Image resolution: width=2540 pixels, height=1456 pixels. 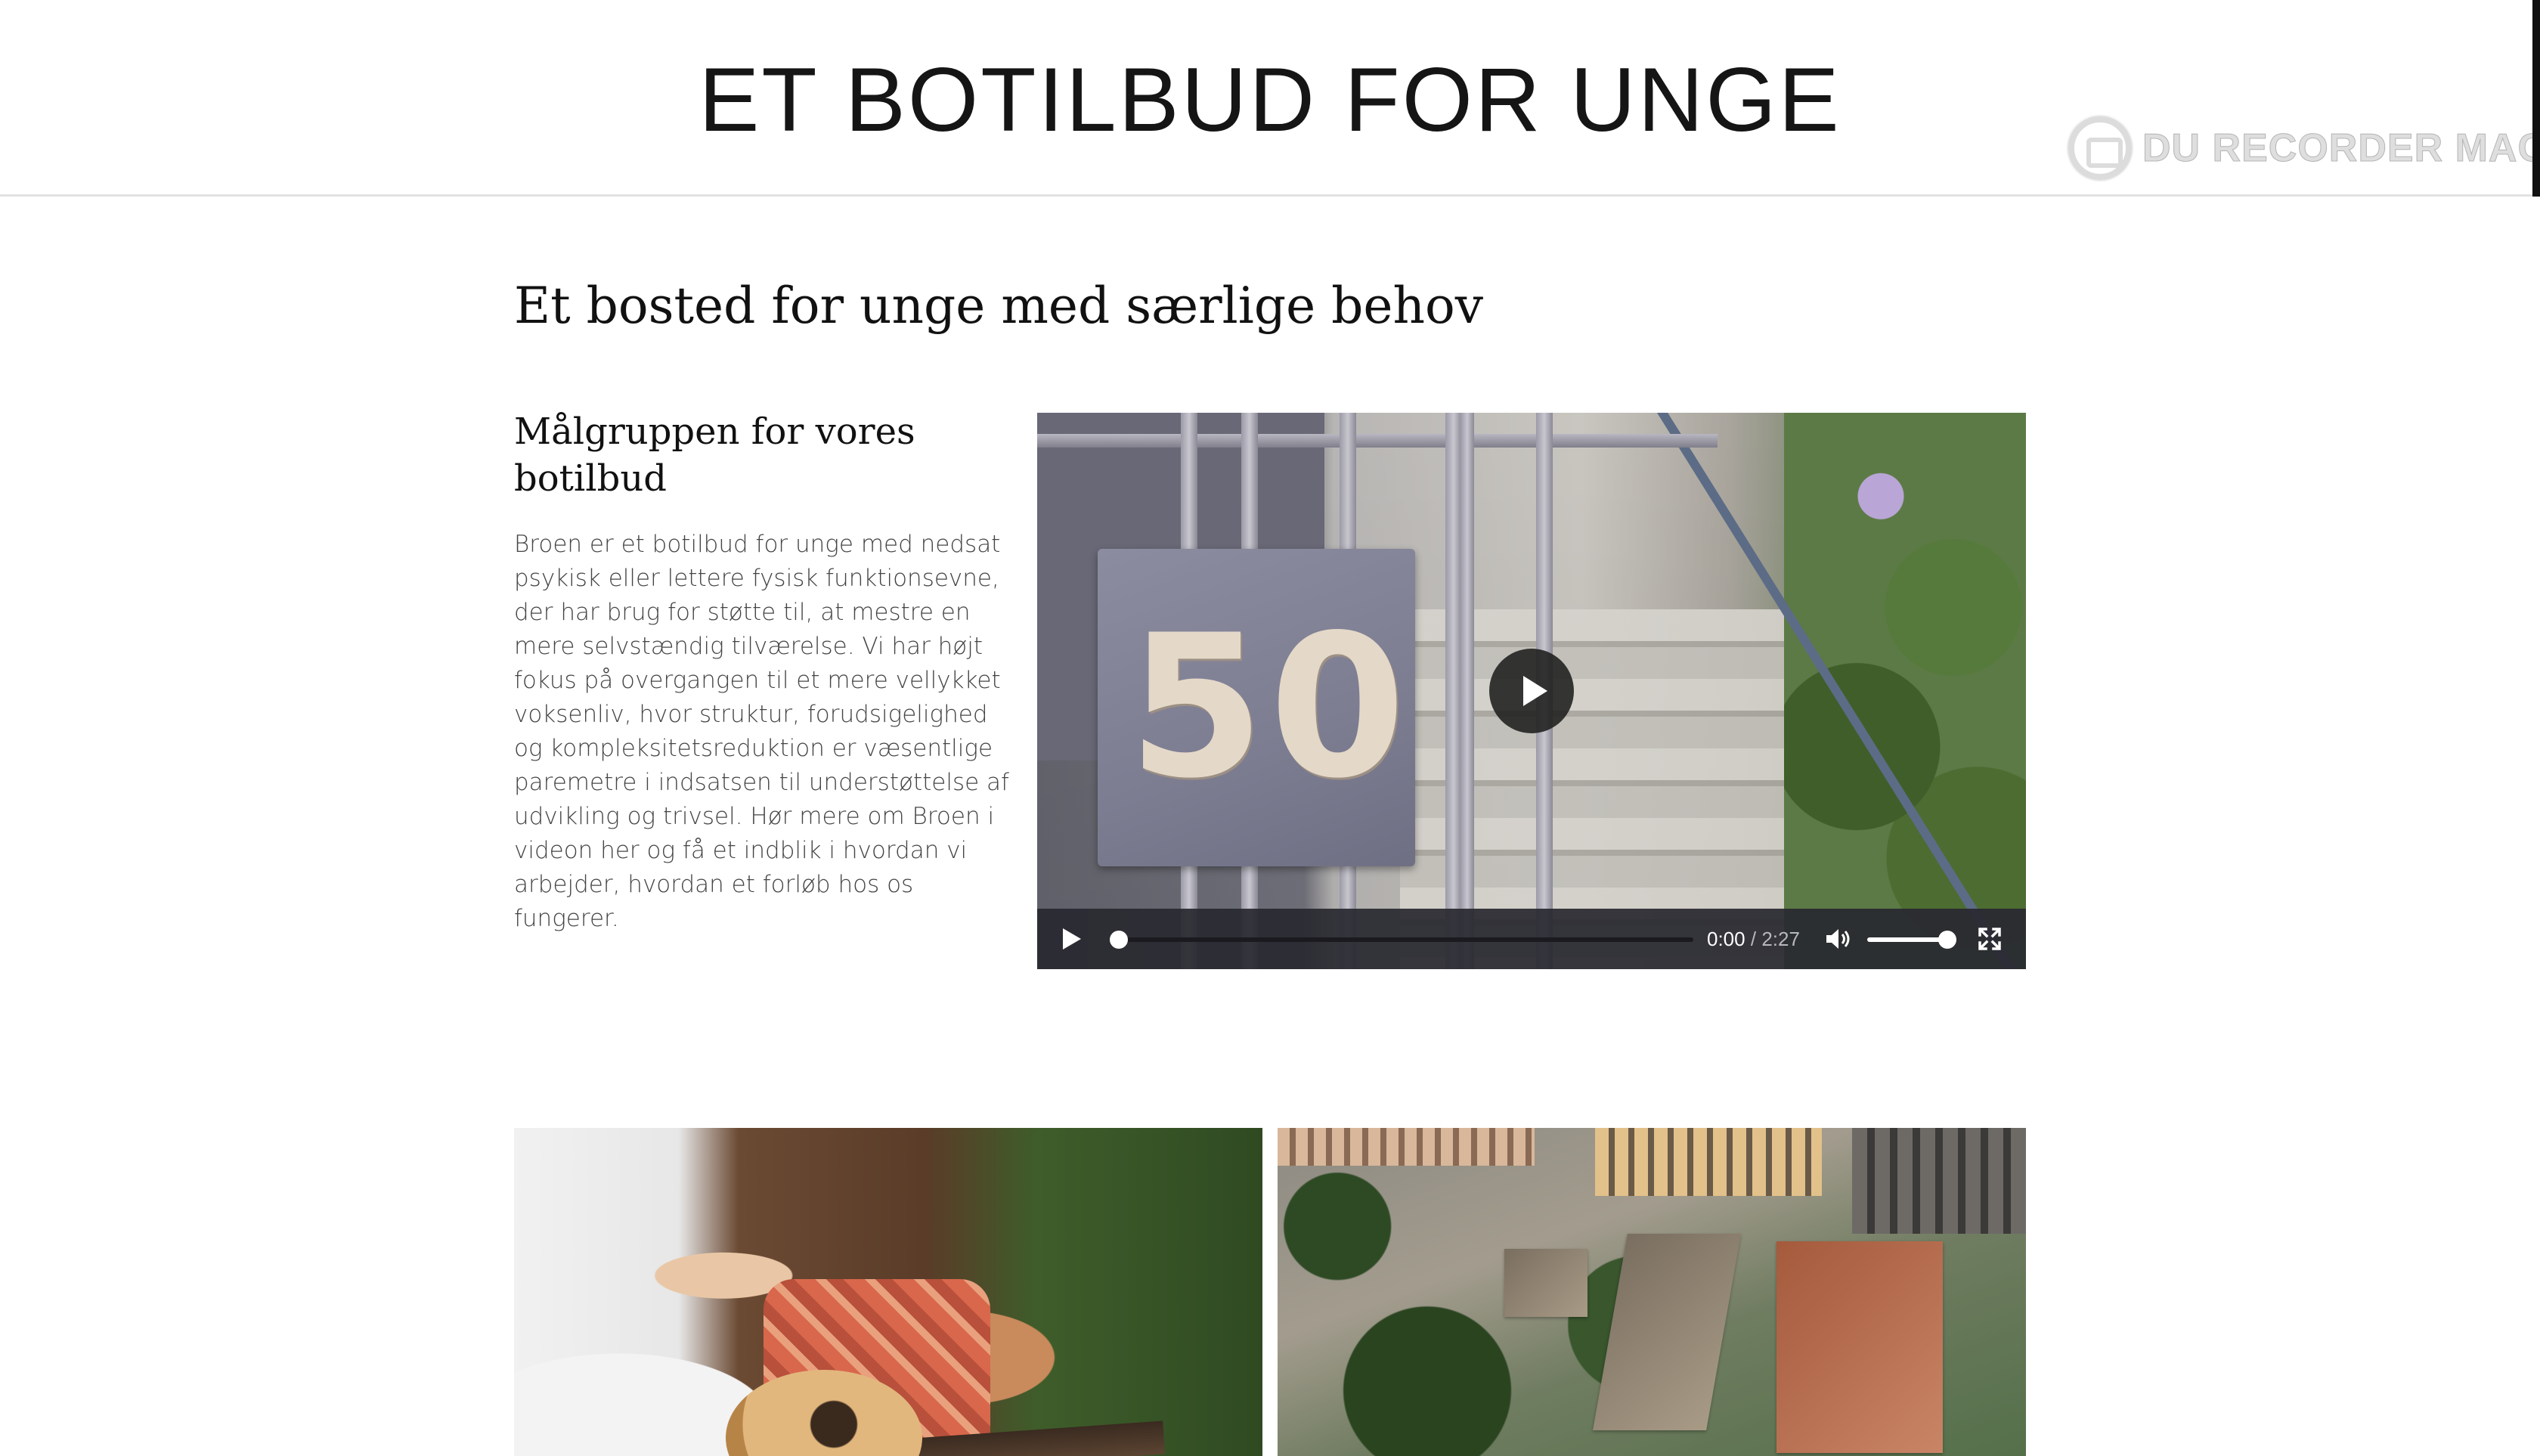 I want to click on site-header: ET BOTILBUD FOR UNGE DU RECORDER MAC, so click(x=1270, y=98).